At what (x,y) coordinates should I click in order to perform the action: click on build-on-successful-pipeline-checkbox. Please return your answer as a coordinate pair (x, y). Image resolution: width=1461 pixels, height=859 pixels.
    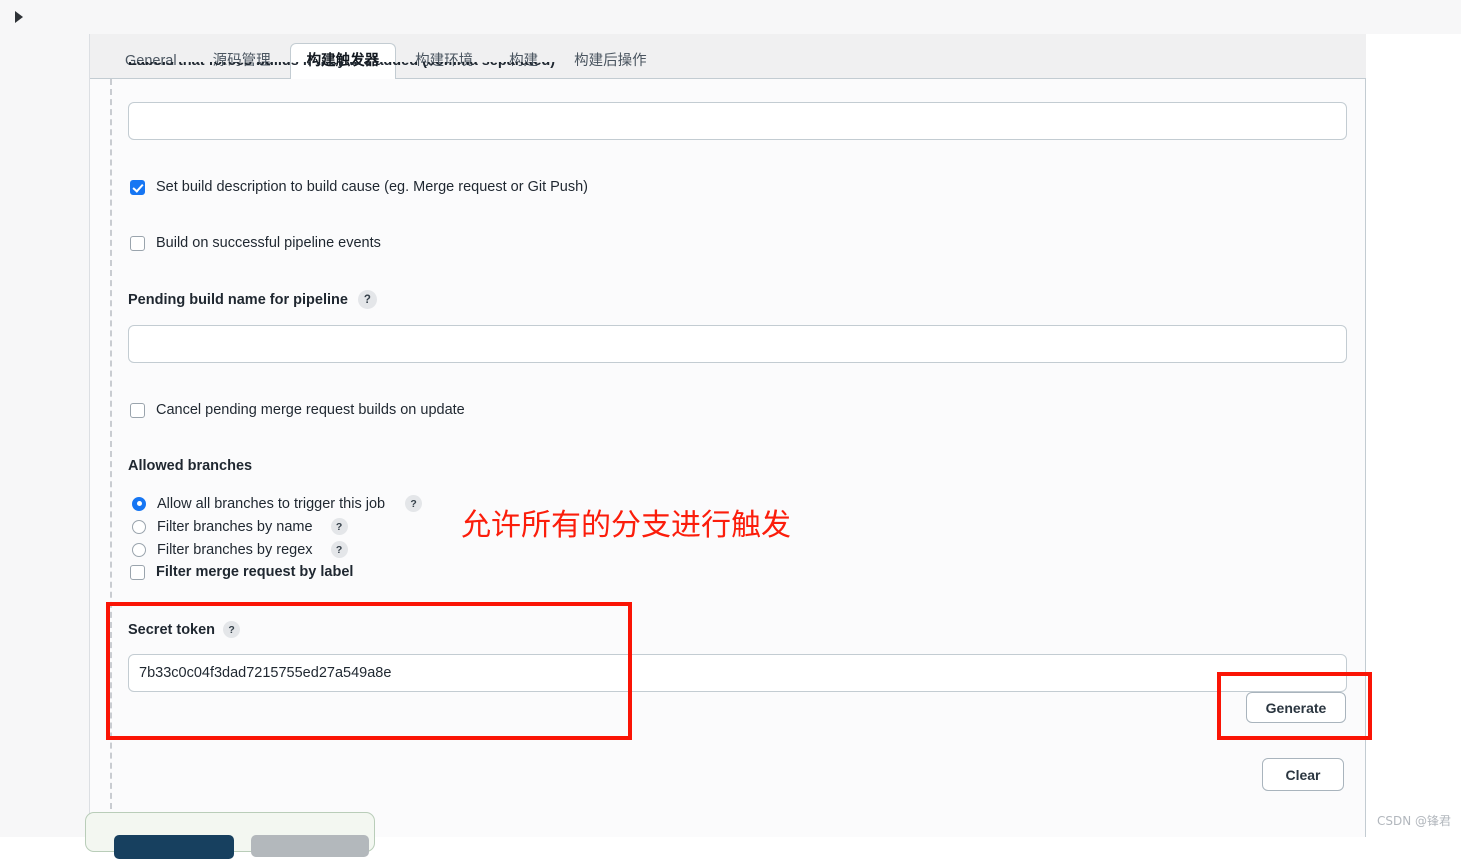
    Looking at the image, I should click on (137, 243).